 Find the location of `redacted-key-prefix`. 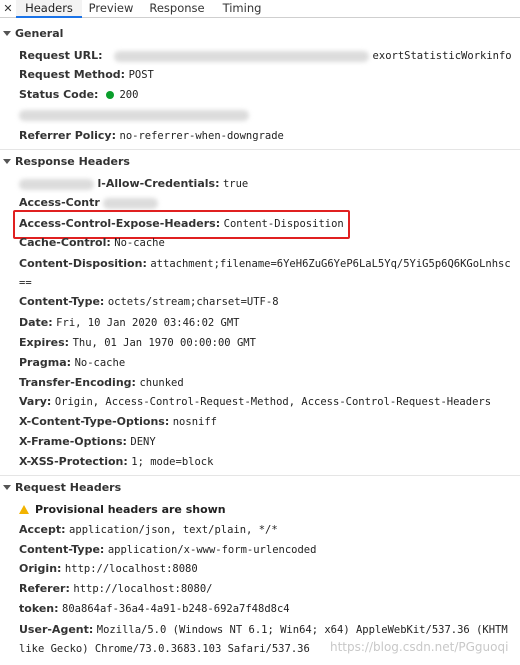

redacted-key-prefix is located at coordinates (56, 184).